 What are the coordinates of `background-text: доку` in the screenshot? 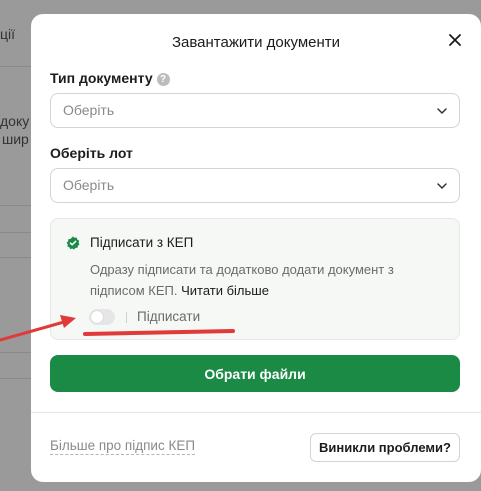 It's located at (15, 121).